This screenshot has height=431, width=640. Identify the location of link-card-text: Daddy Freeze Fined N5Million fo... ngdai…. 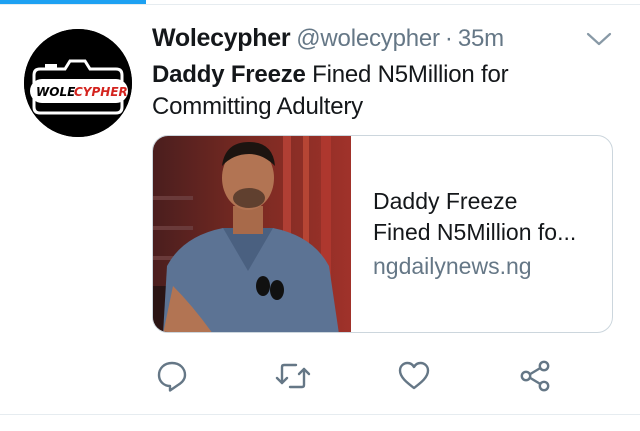
(488, 234).